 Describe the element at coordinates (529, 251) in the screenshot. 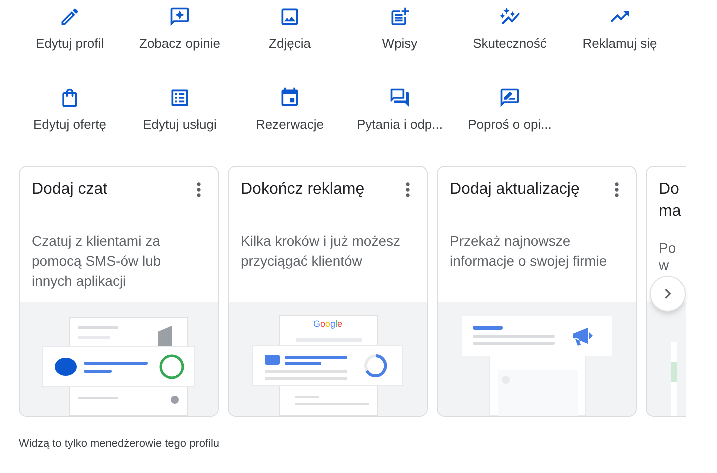

I see `card-description: Przekaż najnowsze informacje o swojej firmie` at that location.